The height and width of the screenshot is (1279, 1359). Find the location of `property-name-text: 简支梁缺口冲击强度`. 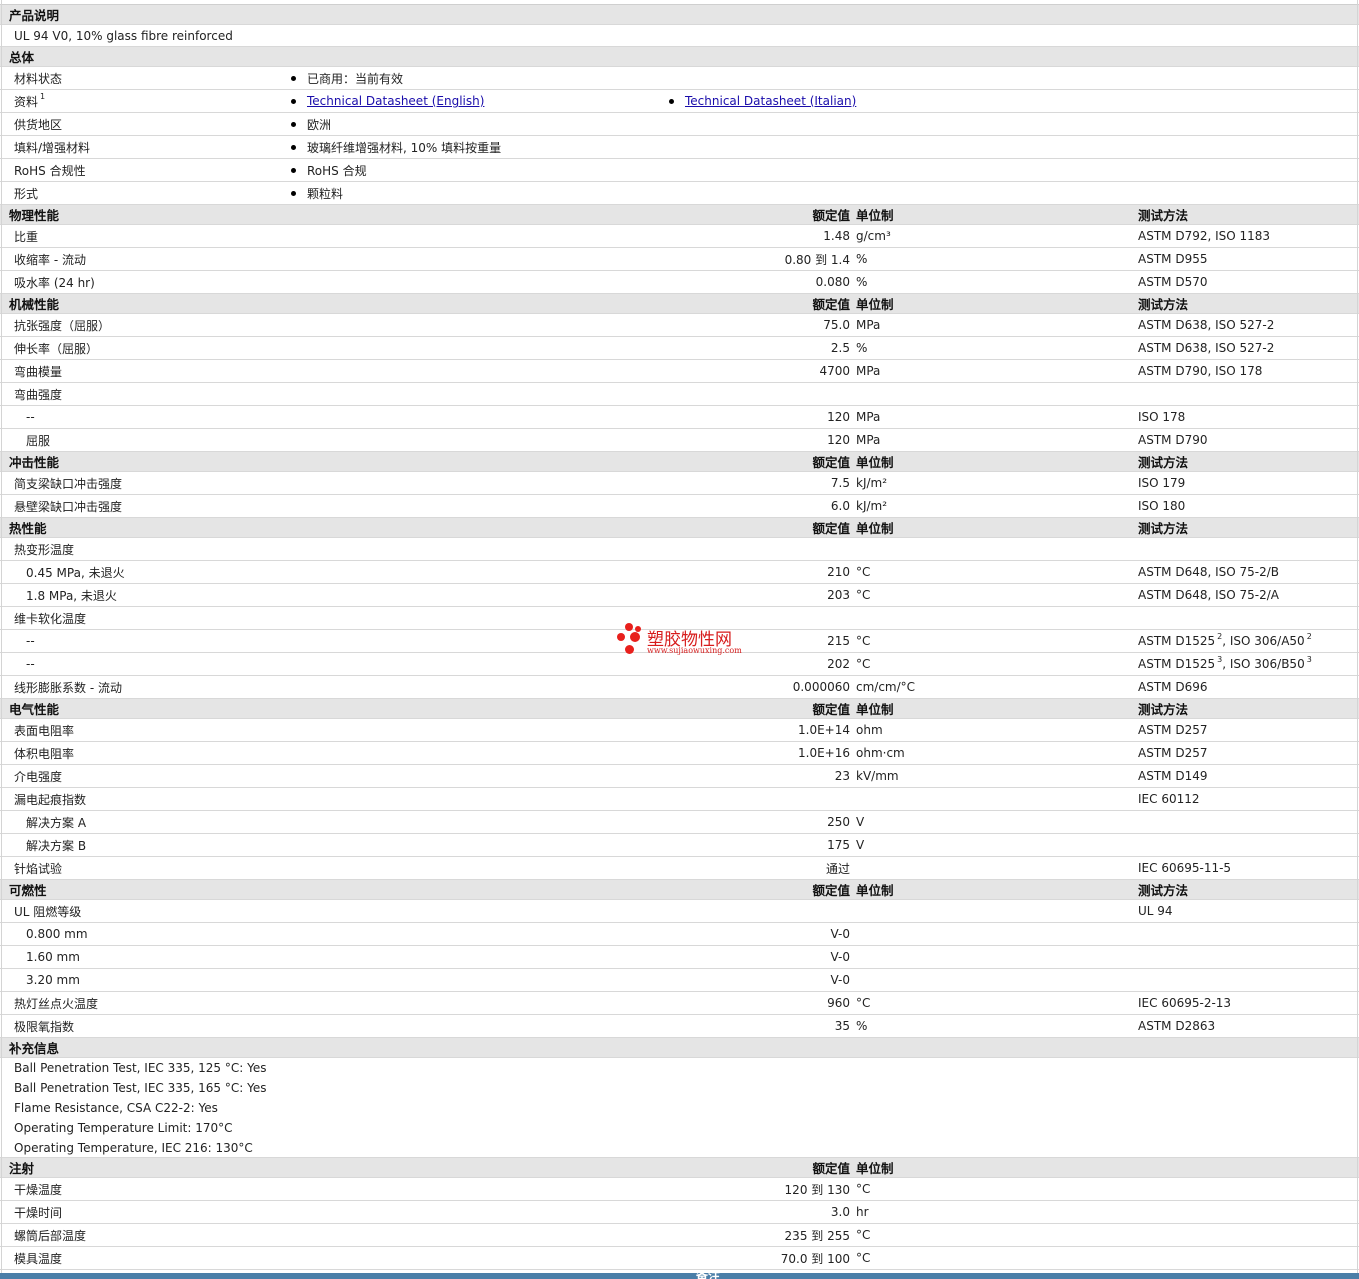

property-name-text: 简支梁缺口冲击强度 is located at coordinates (68, 483).